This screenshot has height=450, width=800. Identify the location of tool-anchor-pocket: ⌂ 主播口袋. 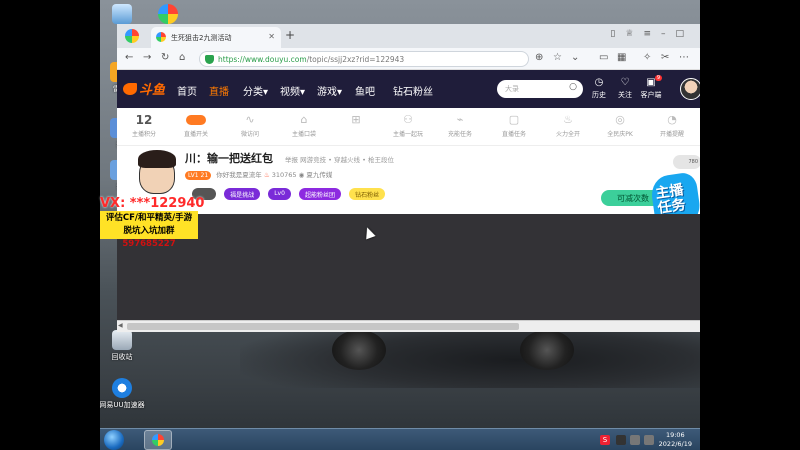
(304, 125).